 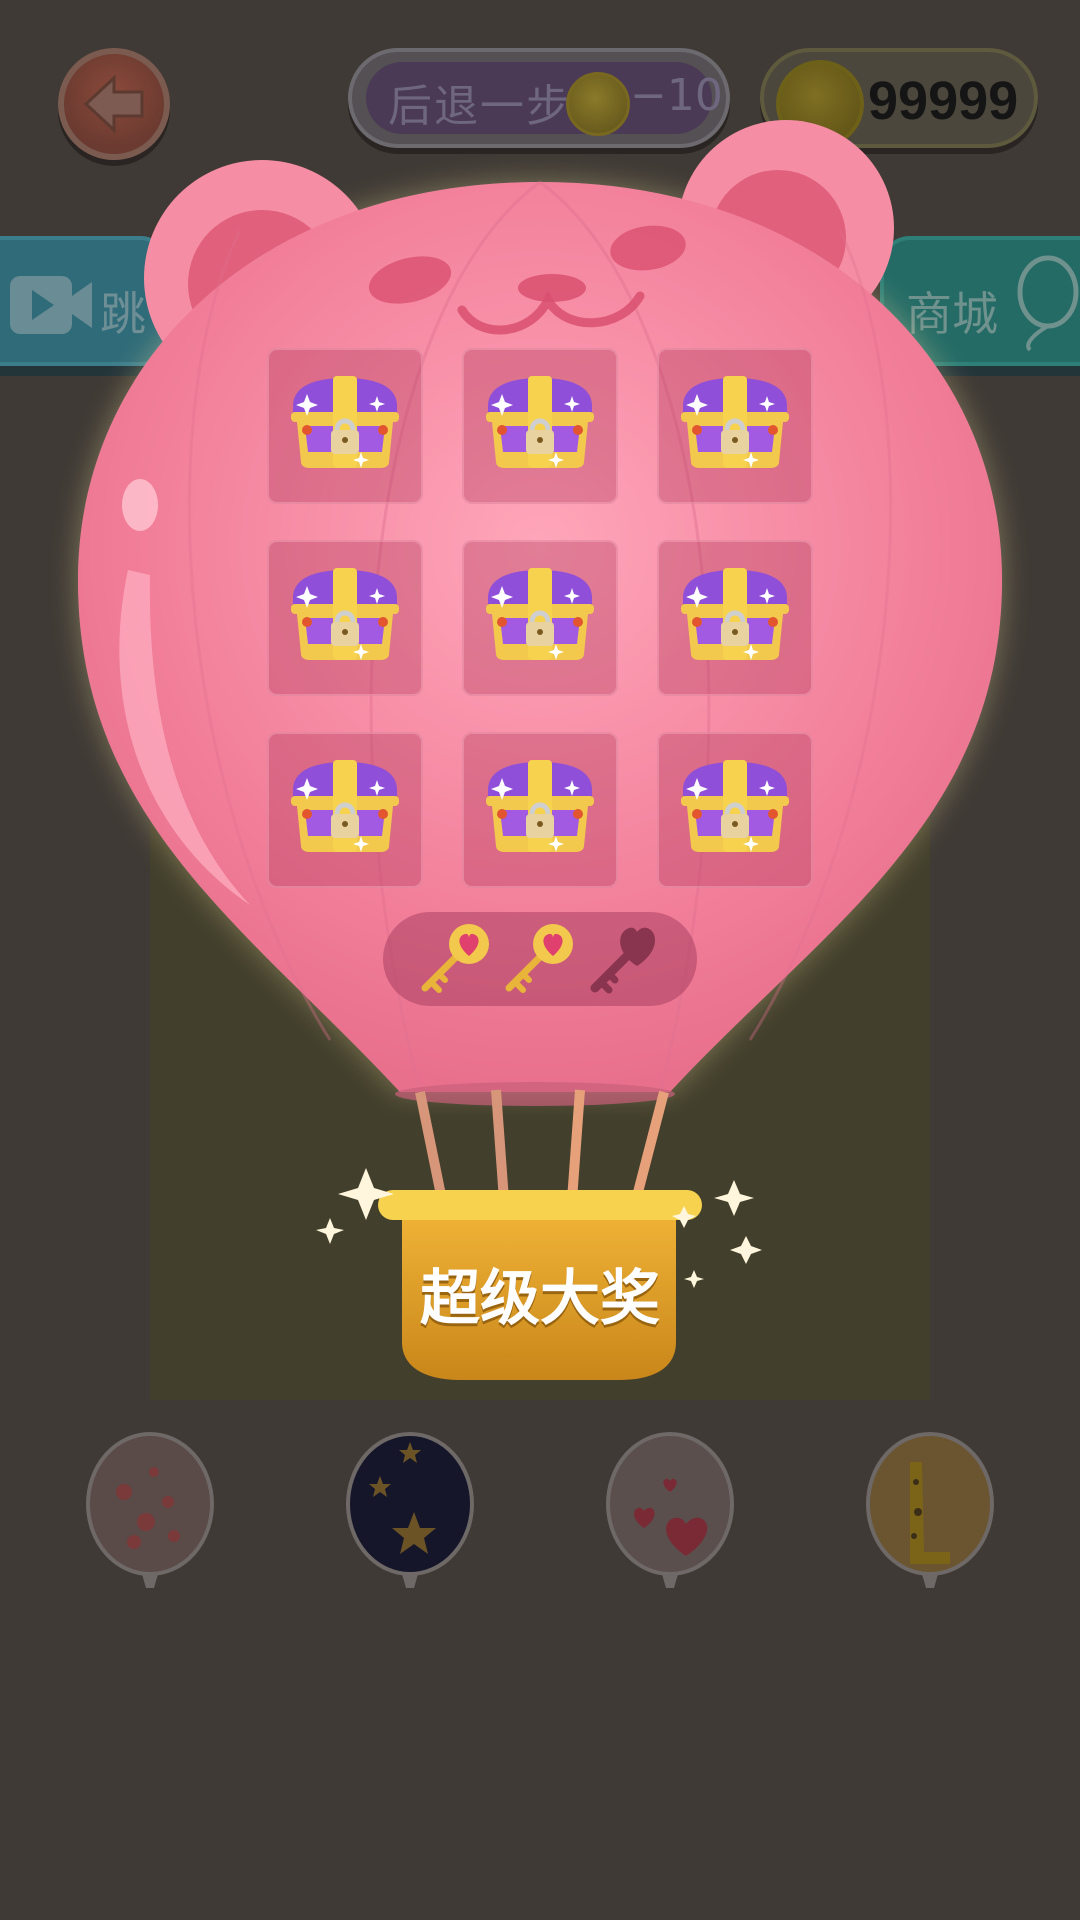 I want to click on skin-hearts, so click(x=670, y=1512).